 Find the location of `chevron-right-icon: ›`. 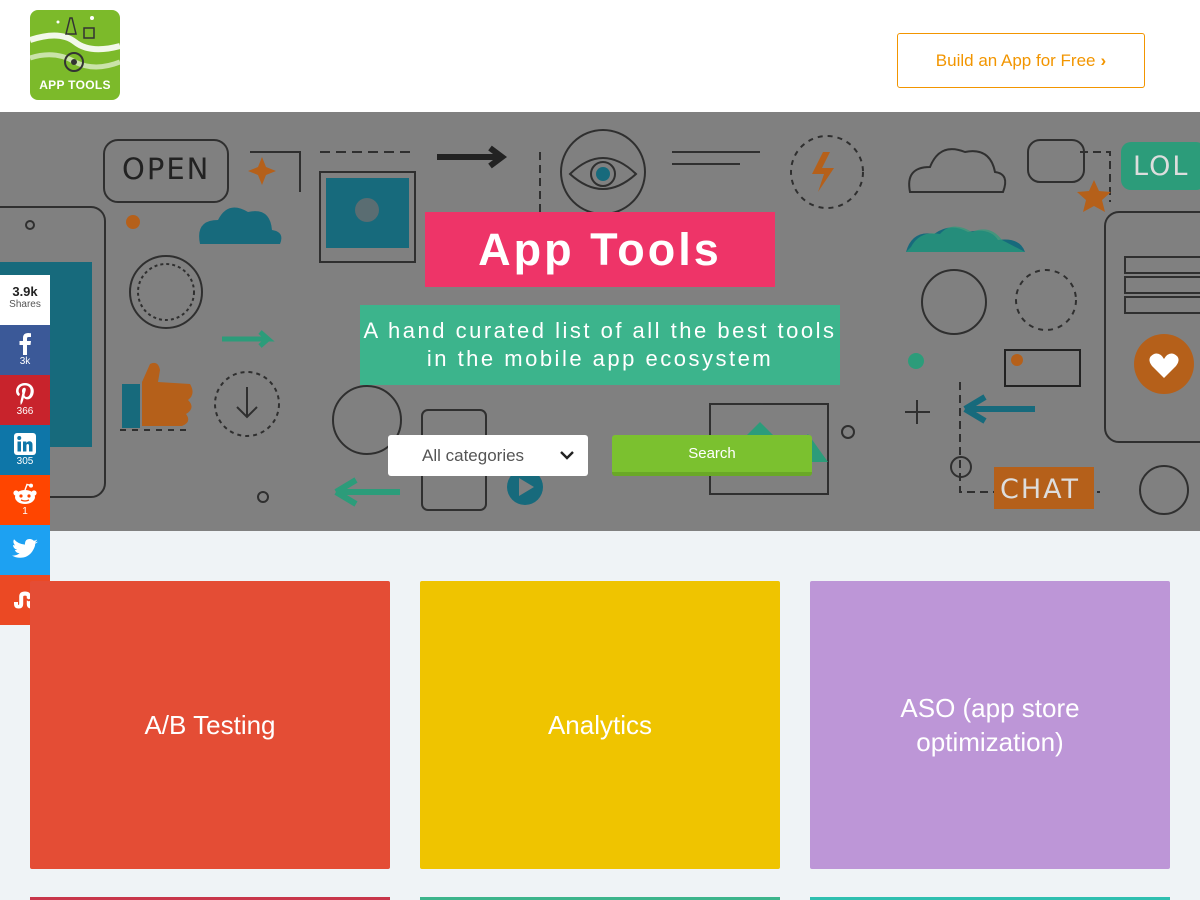

chevron-right-icon: › is located at coordinates (1103, 60).